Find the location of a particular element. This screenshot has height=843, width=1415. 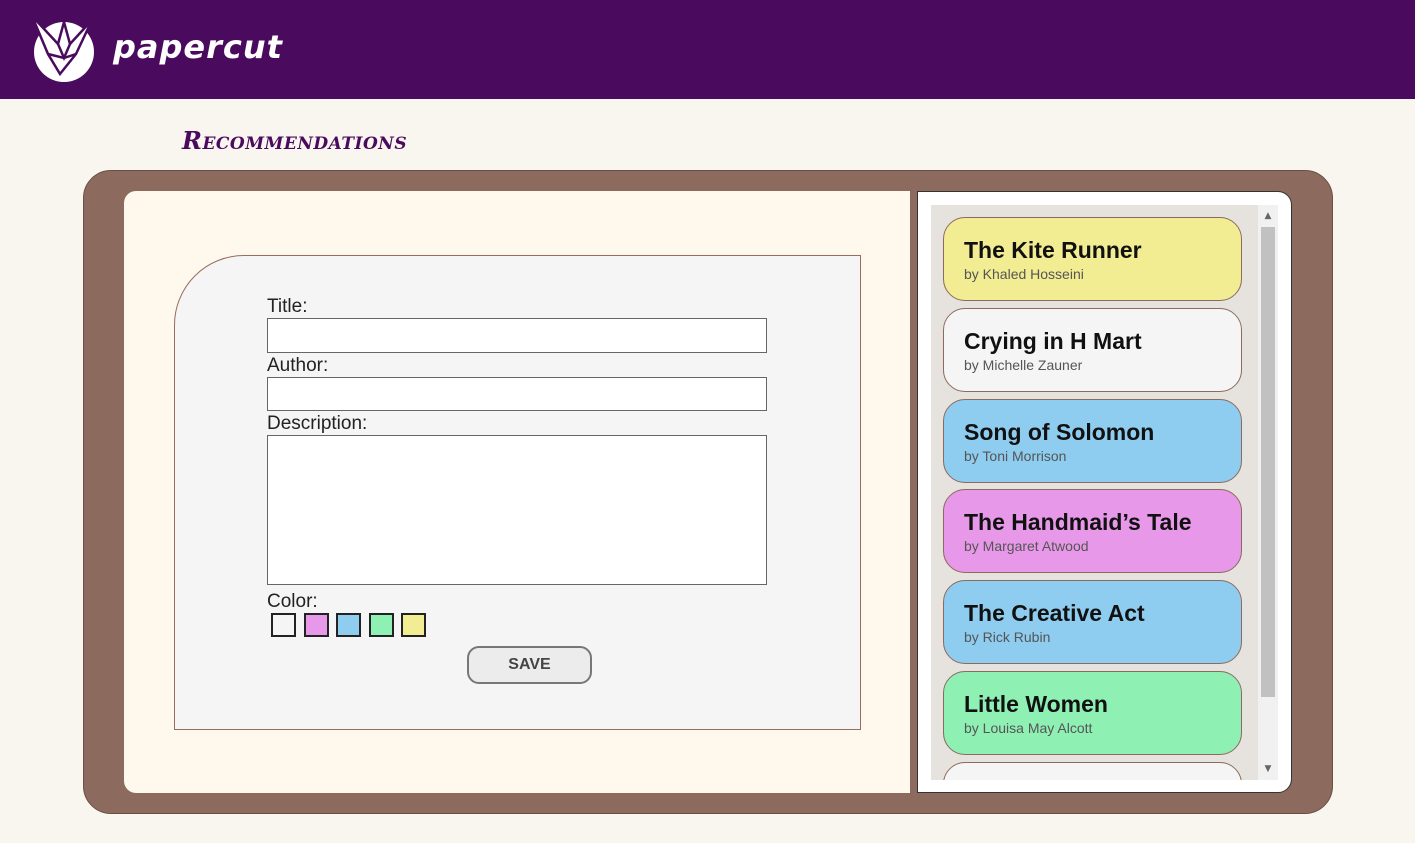

paper-crane-icon is located at coordinates (63, 49).